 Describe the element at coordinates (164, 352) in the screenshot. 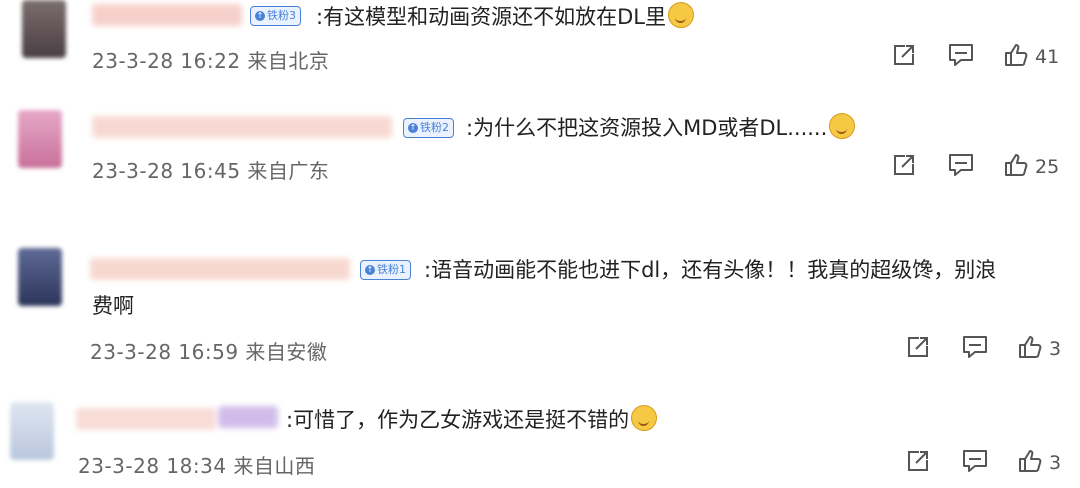

I see `comment-time: 23-3-28 16:59` at that location.